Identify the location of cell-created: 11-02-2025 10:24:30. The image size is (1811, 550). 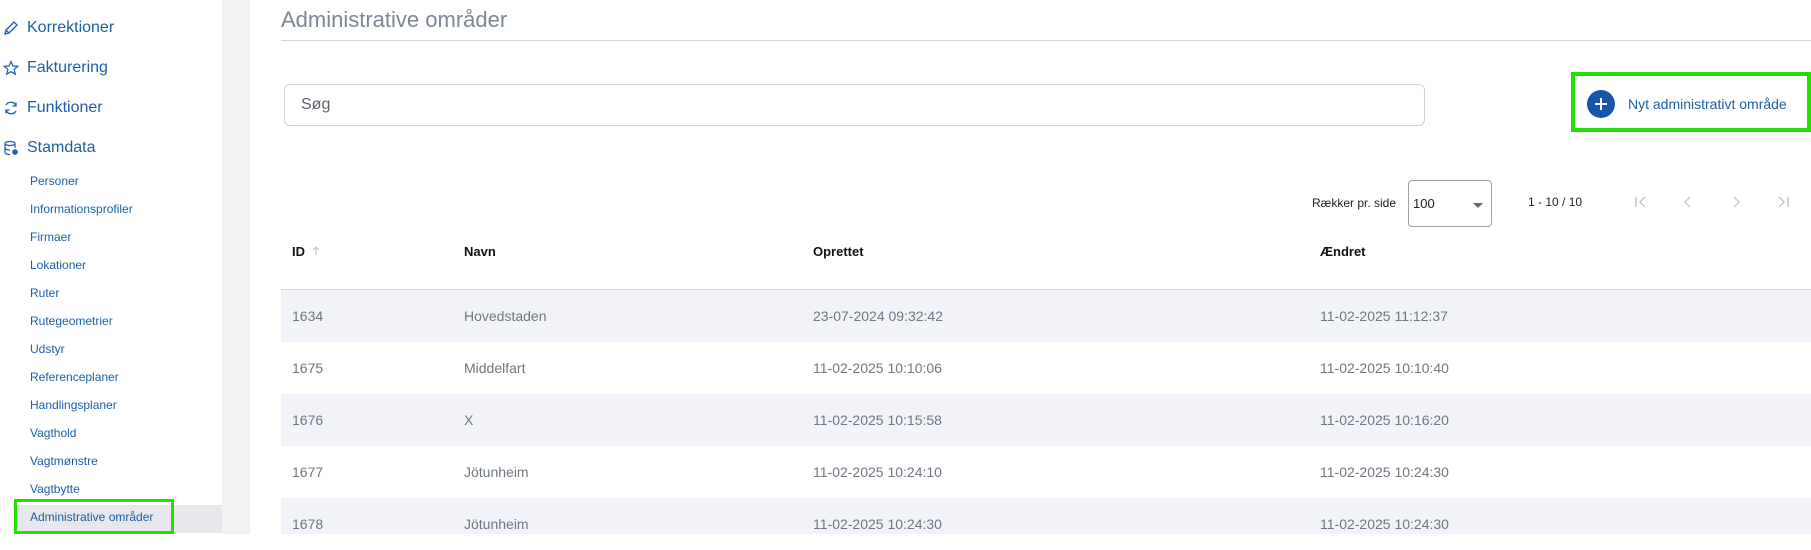
(877, 524).